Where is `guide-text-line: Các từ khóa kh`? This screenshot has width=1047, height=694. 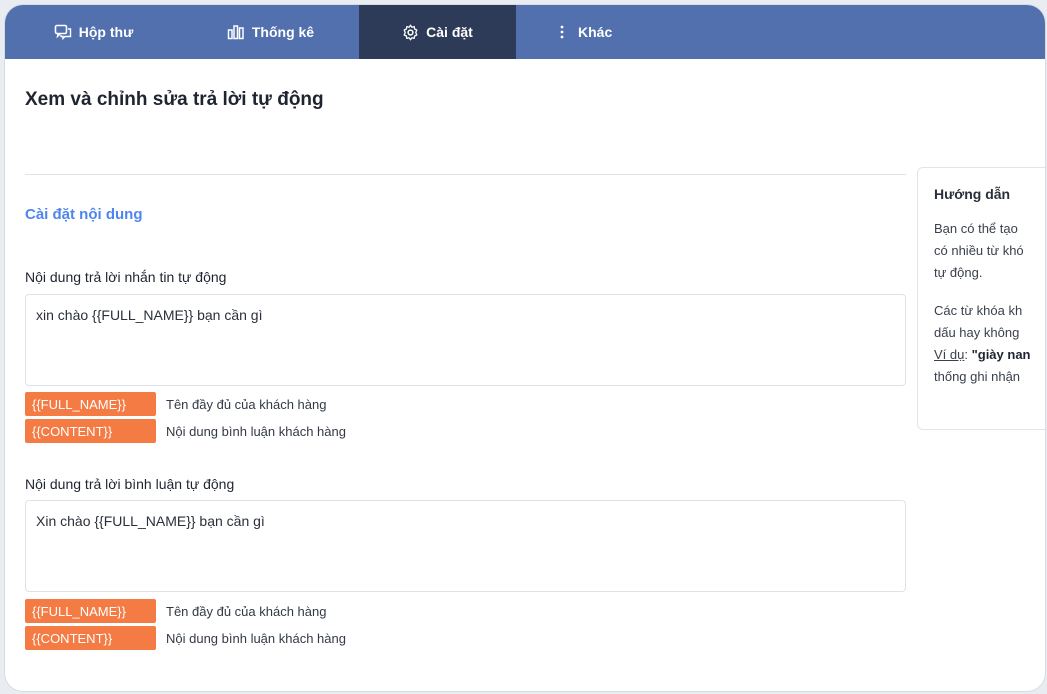
guide-text-line: Các từ khóa kh is located at coordinates (978, 310).